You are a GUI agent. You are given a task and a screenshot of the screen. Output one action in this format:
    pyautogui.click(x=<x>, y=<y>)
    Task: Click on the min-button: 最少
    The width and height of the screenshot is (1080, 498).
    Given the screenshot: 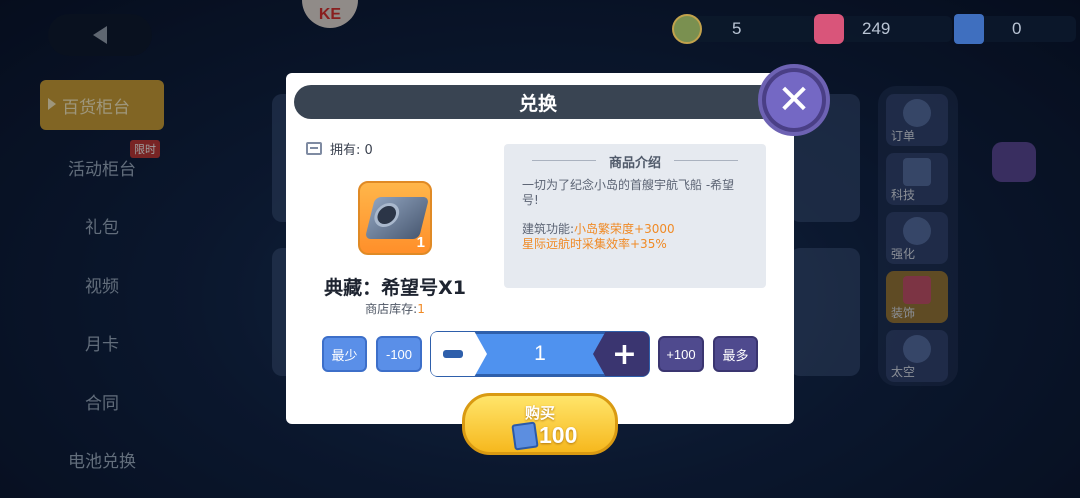 What is the action you would take?
    pyautogui.click(x=344, y=354)
    